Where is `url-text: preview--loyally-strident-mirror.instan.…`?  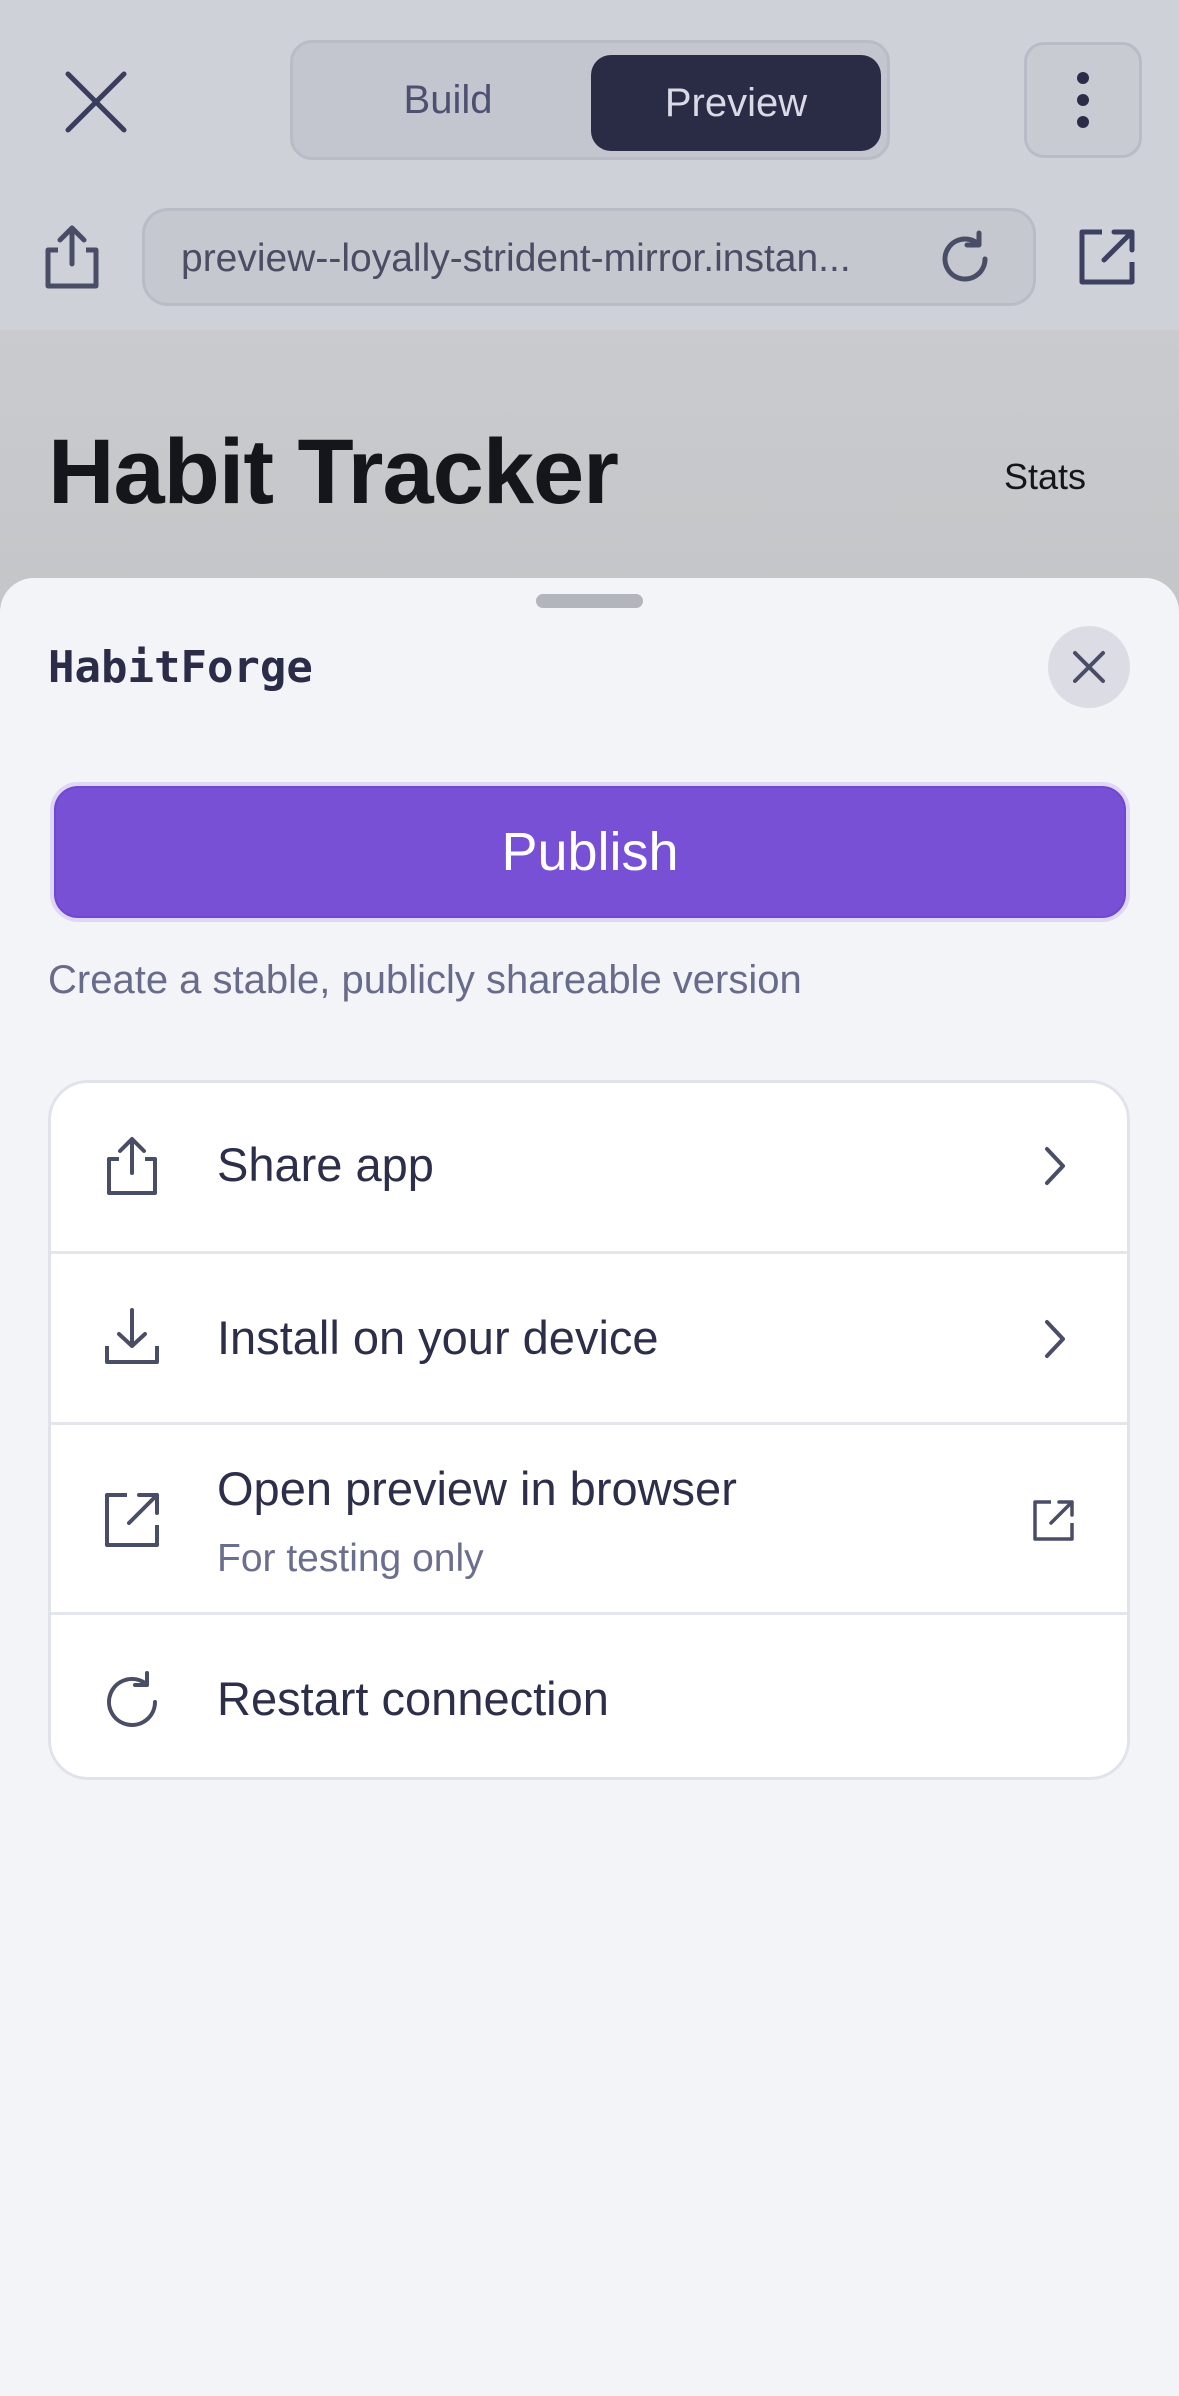 url-text: preview--loyally-strident-mirror.instan.… is located at coordinates (516, 258).